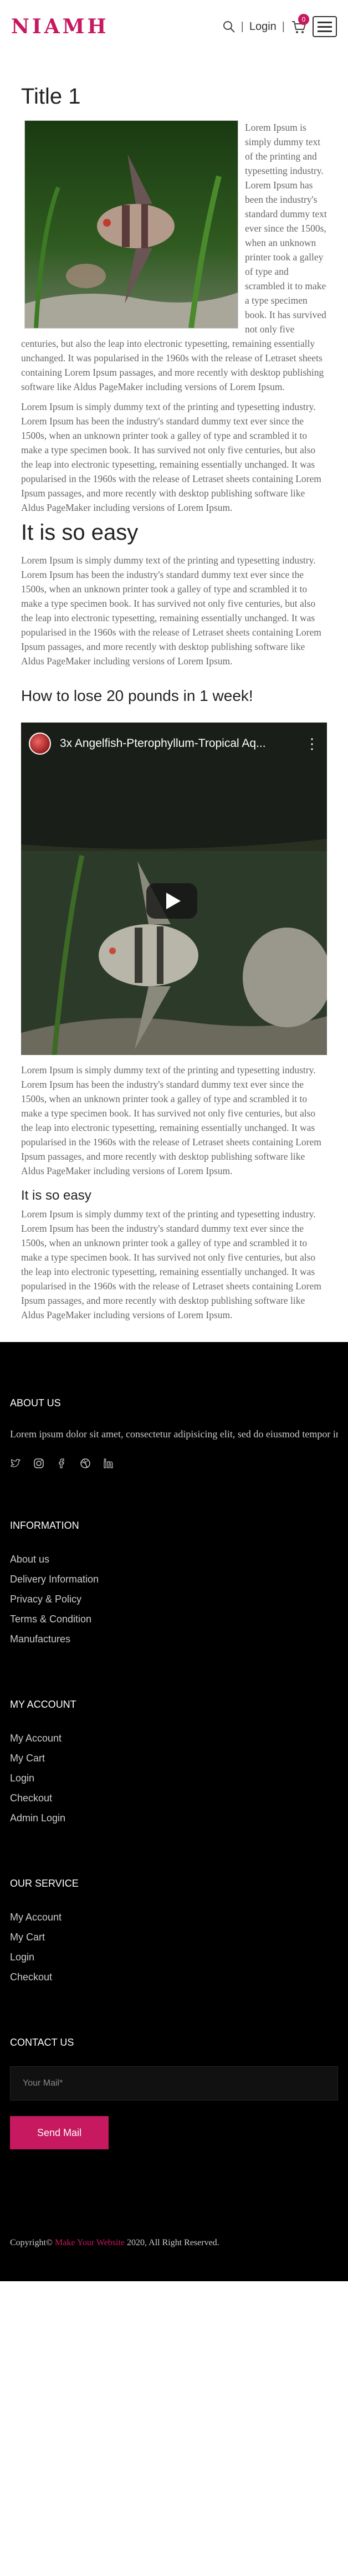  Describe the element at coordinates (229, 26) in the screenshot. I see `search-icon` at that location.